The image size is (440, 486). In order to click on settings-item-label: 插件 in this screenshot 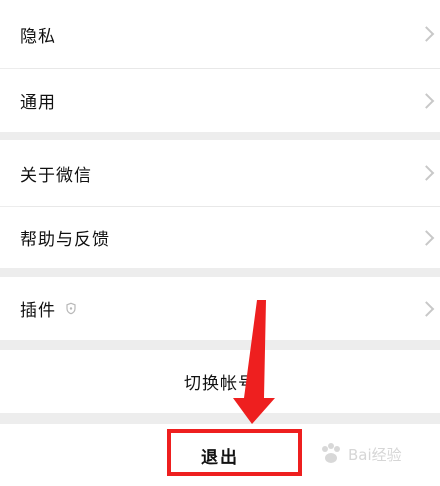, I will do `click(38, 311)`.